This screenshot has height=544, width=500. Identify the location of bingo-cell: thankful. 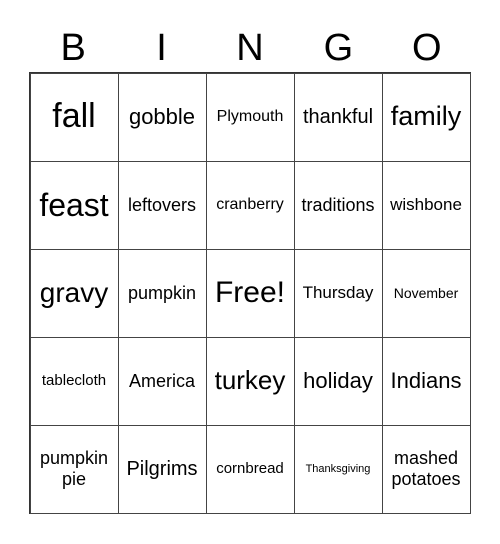
(338, 117).